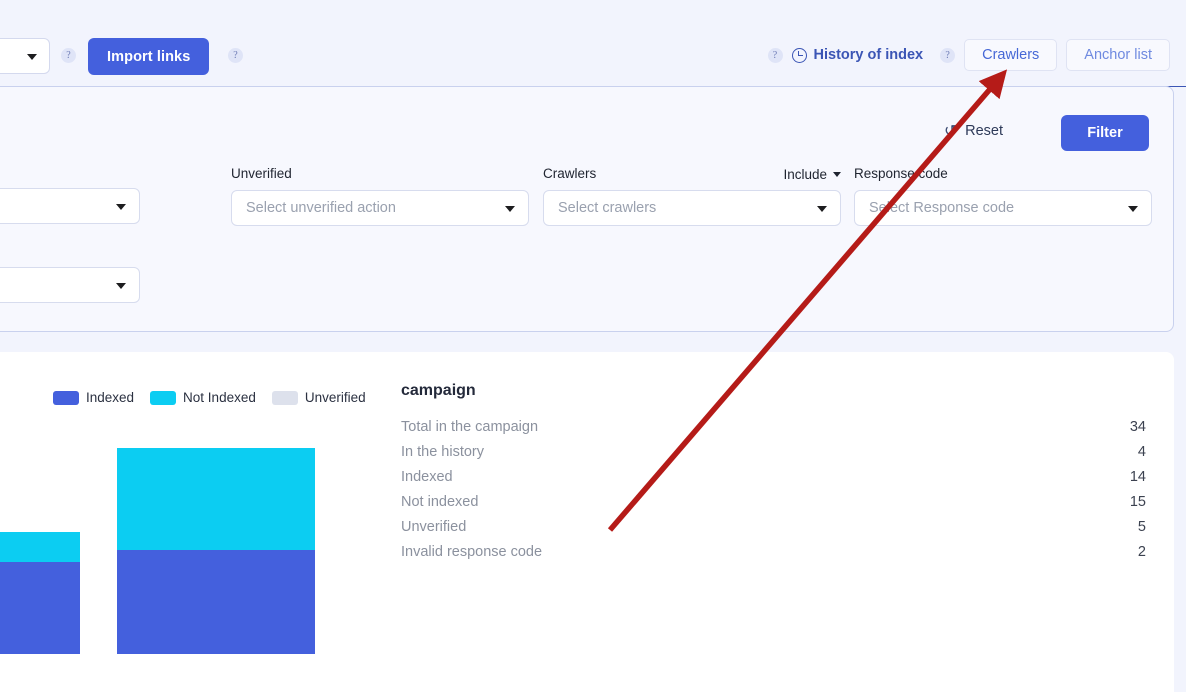 The height and width of the screenshot is (692, 1186). Describe the element at coordinates (216, 602) in the screenshot. I see `chart-bar-1-segment-indexed` at that location.